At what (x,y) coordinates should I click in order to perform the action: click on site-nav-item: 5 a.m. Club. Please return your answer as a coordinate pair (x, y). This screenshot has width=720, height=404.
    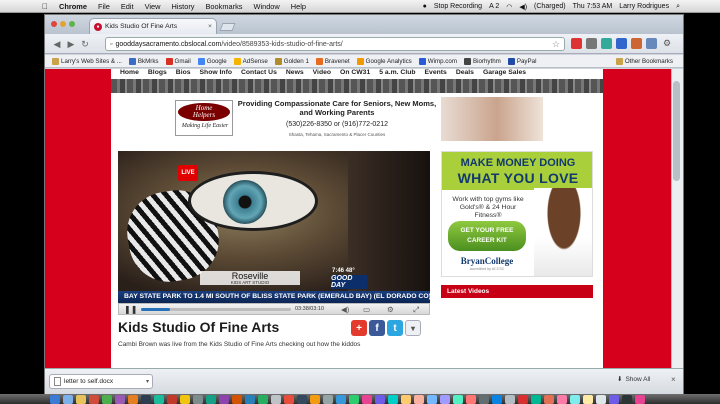
    Looking at the image, I should click on (397, 74).